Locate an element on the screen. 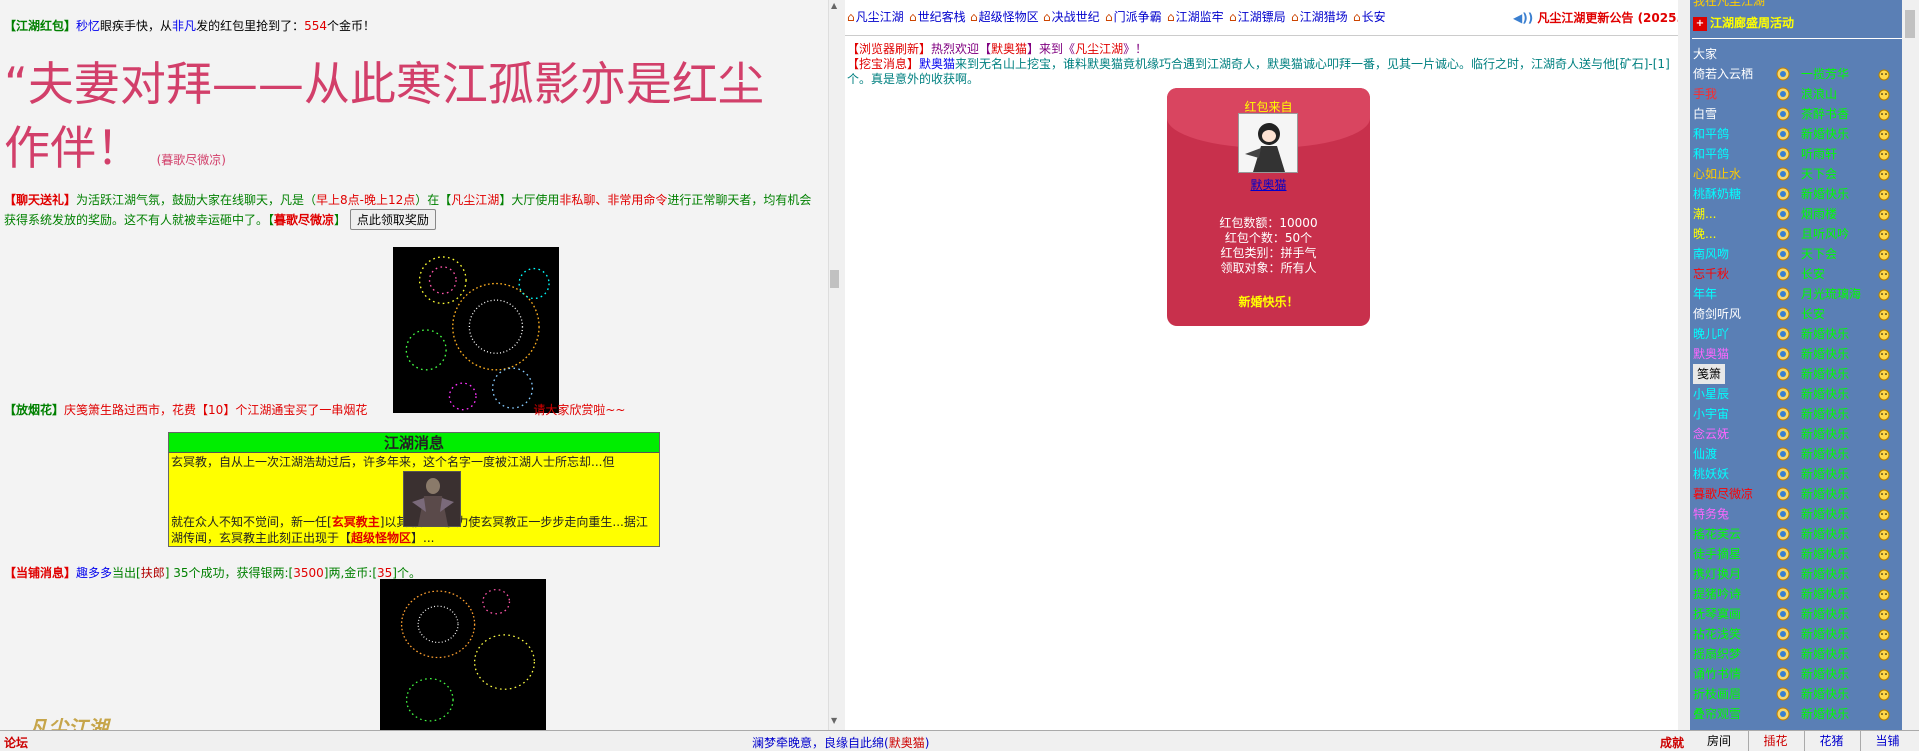 This screenshot has height=751, width=1919. user-row: 桃酥奶糖 新婚快乐 is located at coordinates (1797, 194).